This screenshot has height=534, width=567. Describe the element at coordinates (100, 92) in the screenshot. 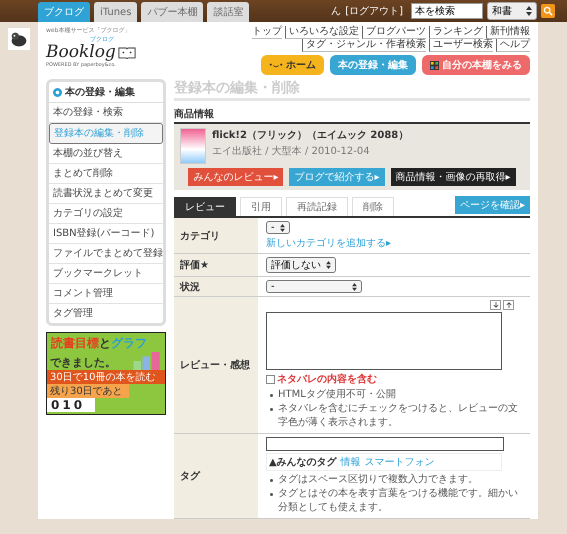

I see `sidebar-heading: 本の登録・編集` at that location.